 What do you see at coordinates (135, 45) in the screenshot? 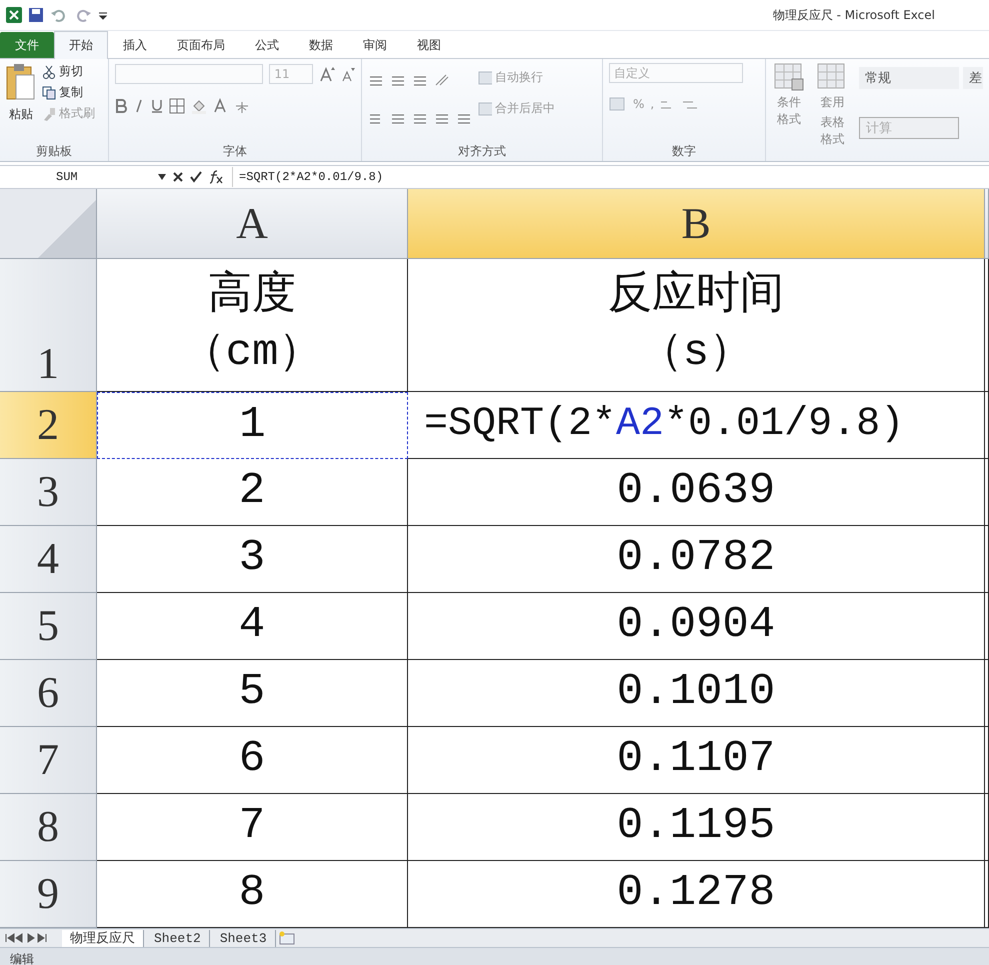
I see `ribbon-tab: 插入` at bounding box center [135, 45].